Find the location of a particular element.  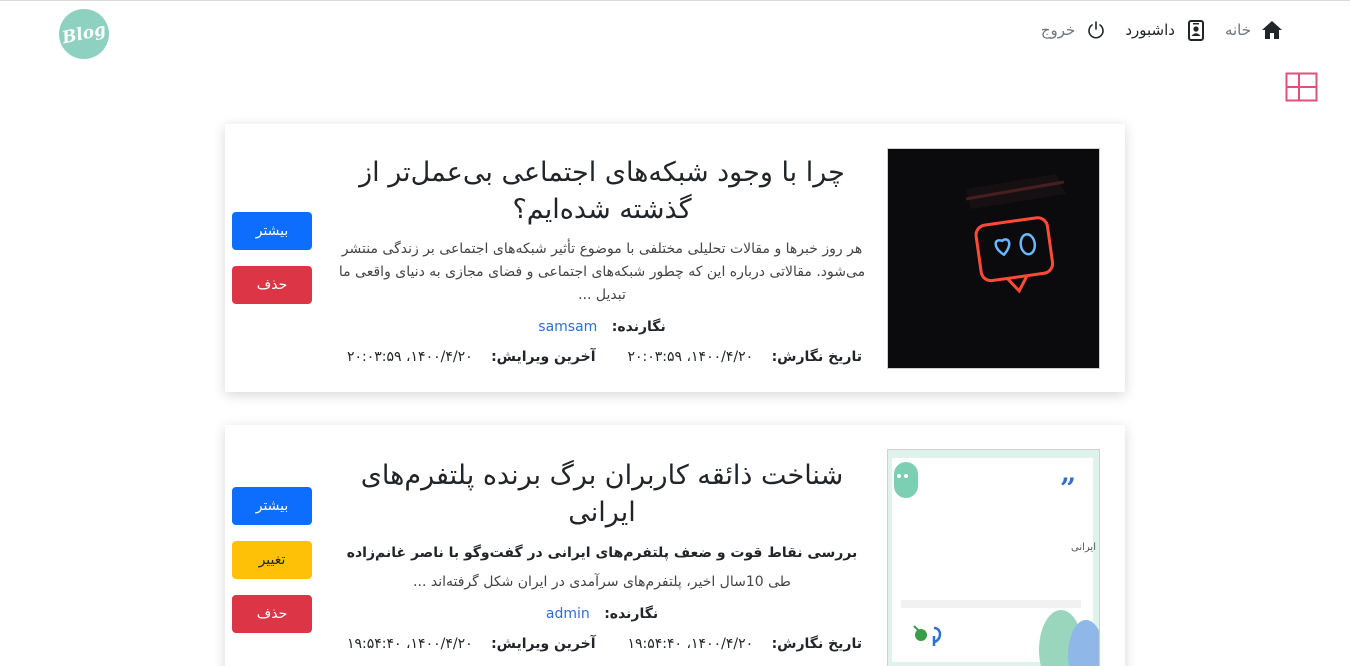

nav-logout-label: خروج is located at coordinates (1058, 30).